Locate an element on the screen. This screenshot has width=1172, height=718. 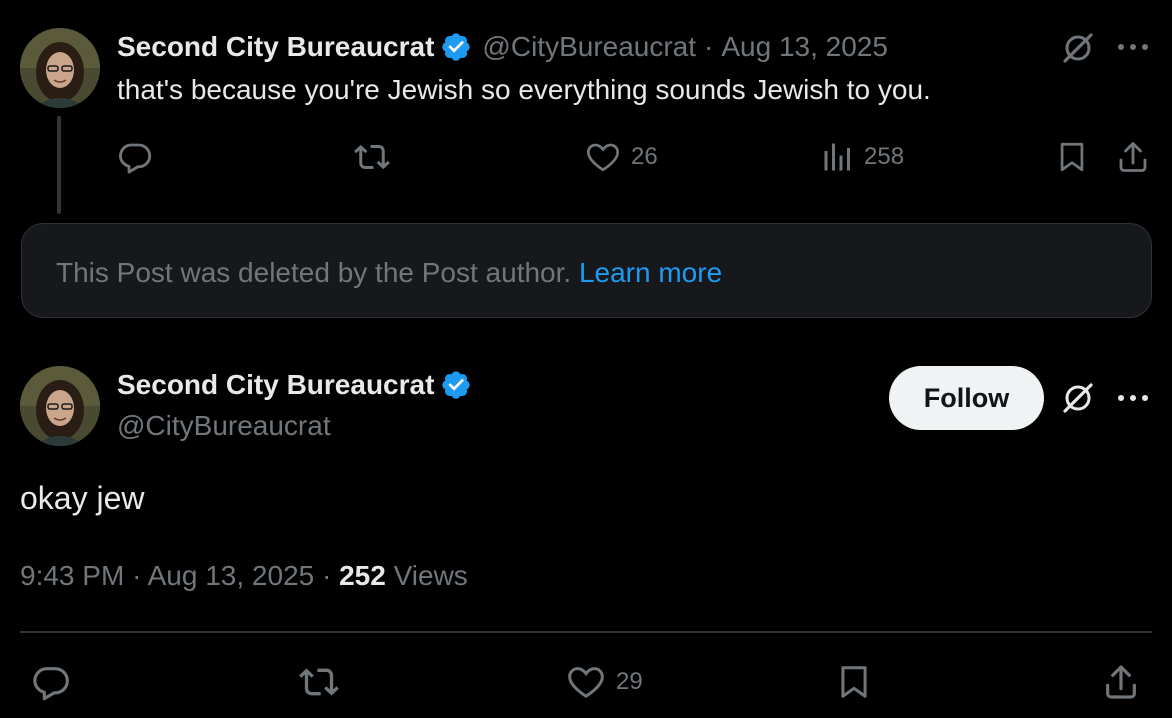
main-avatar is located at coordinates (60, 406).